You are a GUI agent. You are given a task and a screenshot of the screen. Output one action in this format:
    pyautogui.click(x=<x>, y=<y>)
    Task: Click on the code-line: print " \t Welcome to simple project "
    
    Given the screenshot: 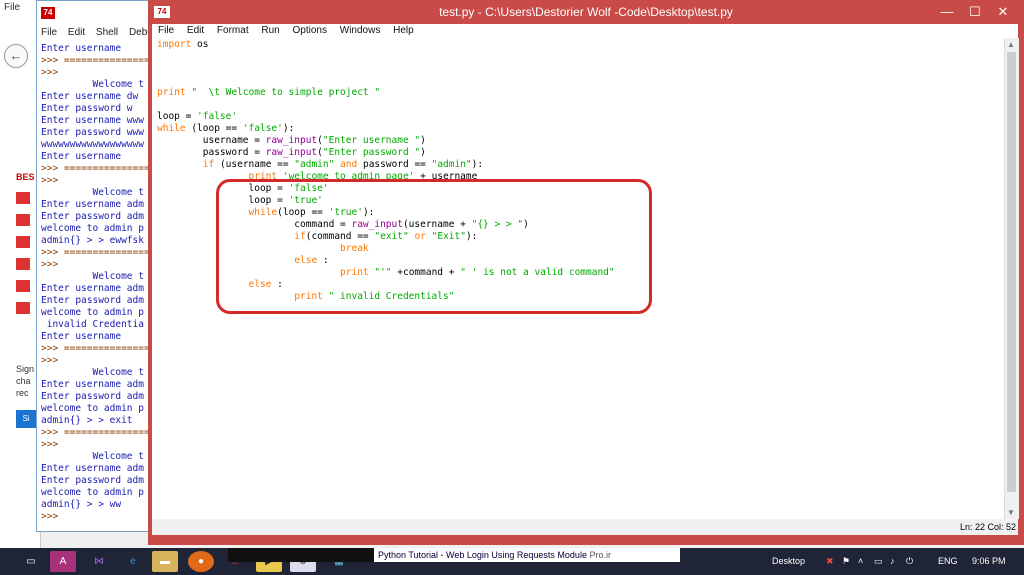 What is the action you would take?
    pyautogui.click(x=386, y=93)
    